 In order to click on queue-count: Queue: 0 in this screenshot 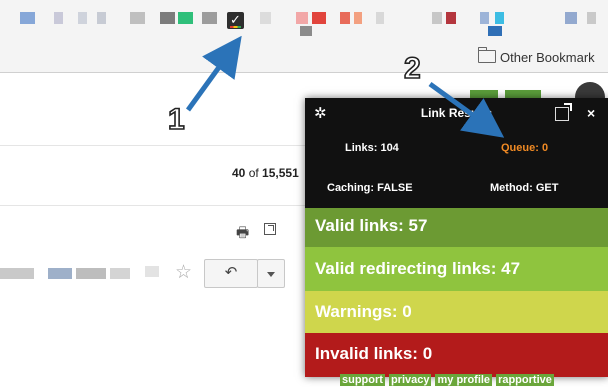, I will do `click(525, 148)`.